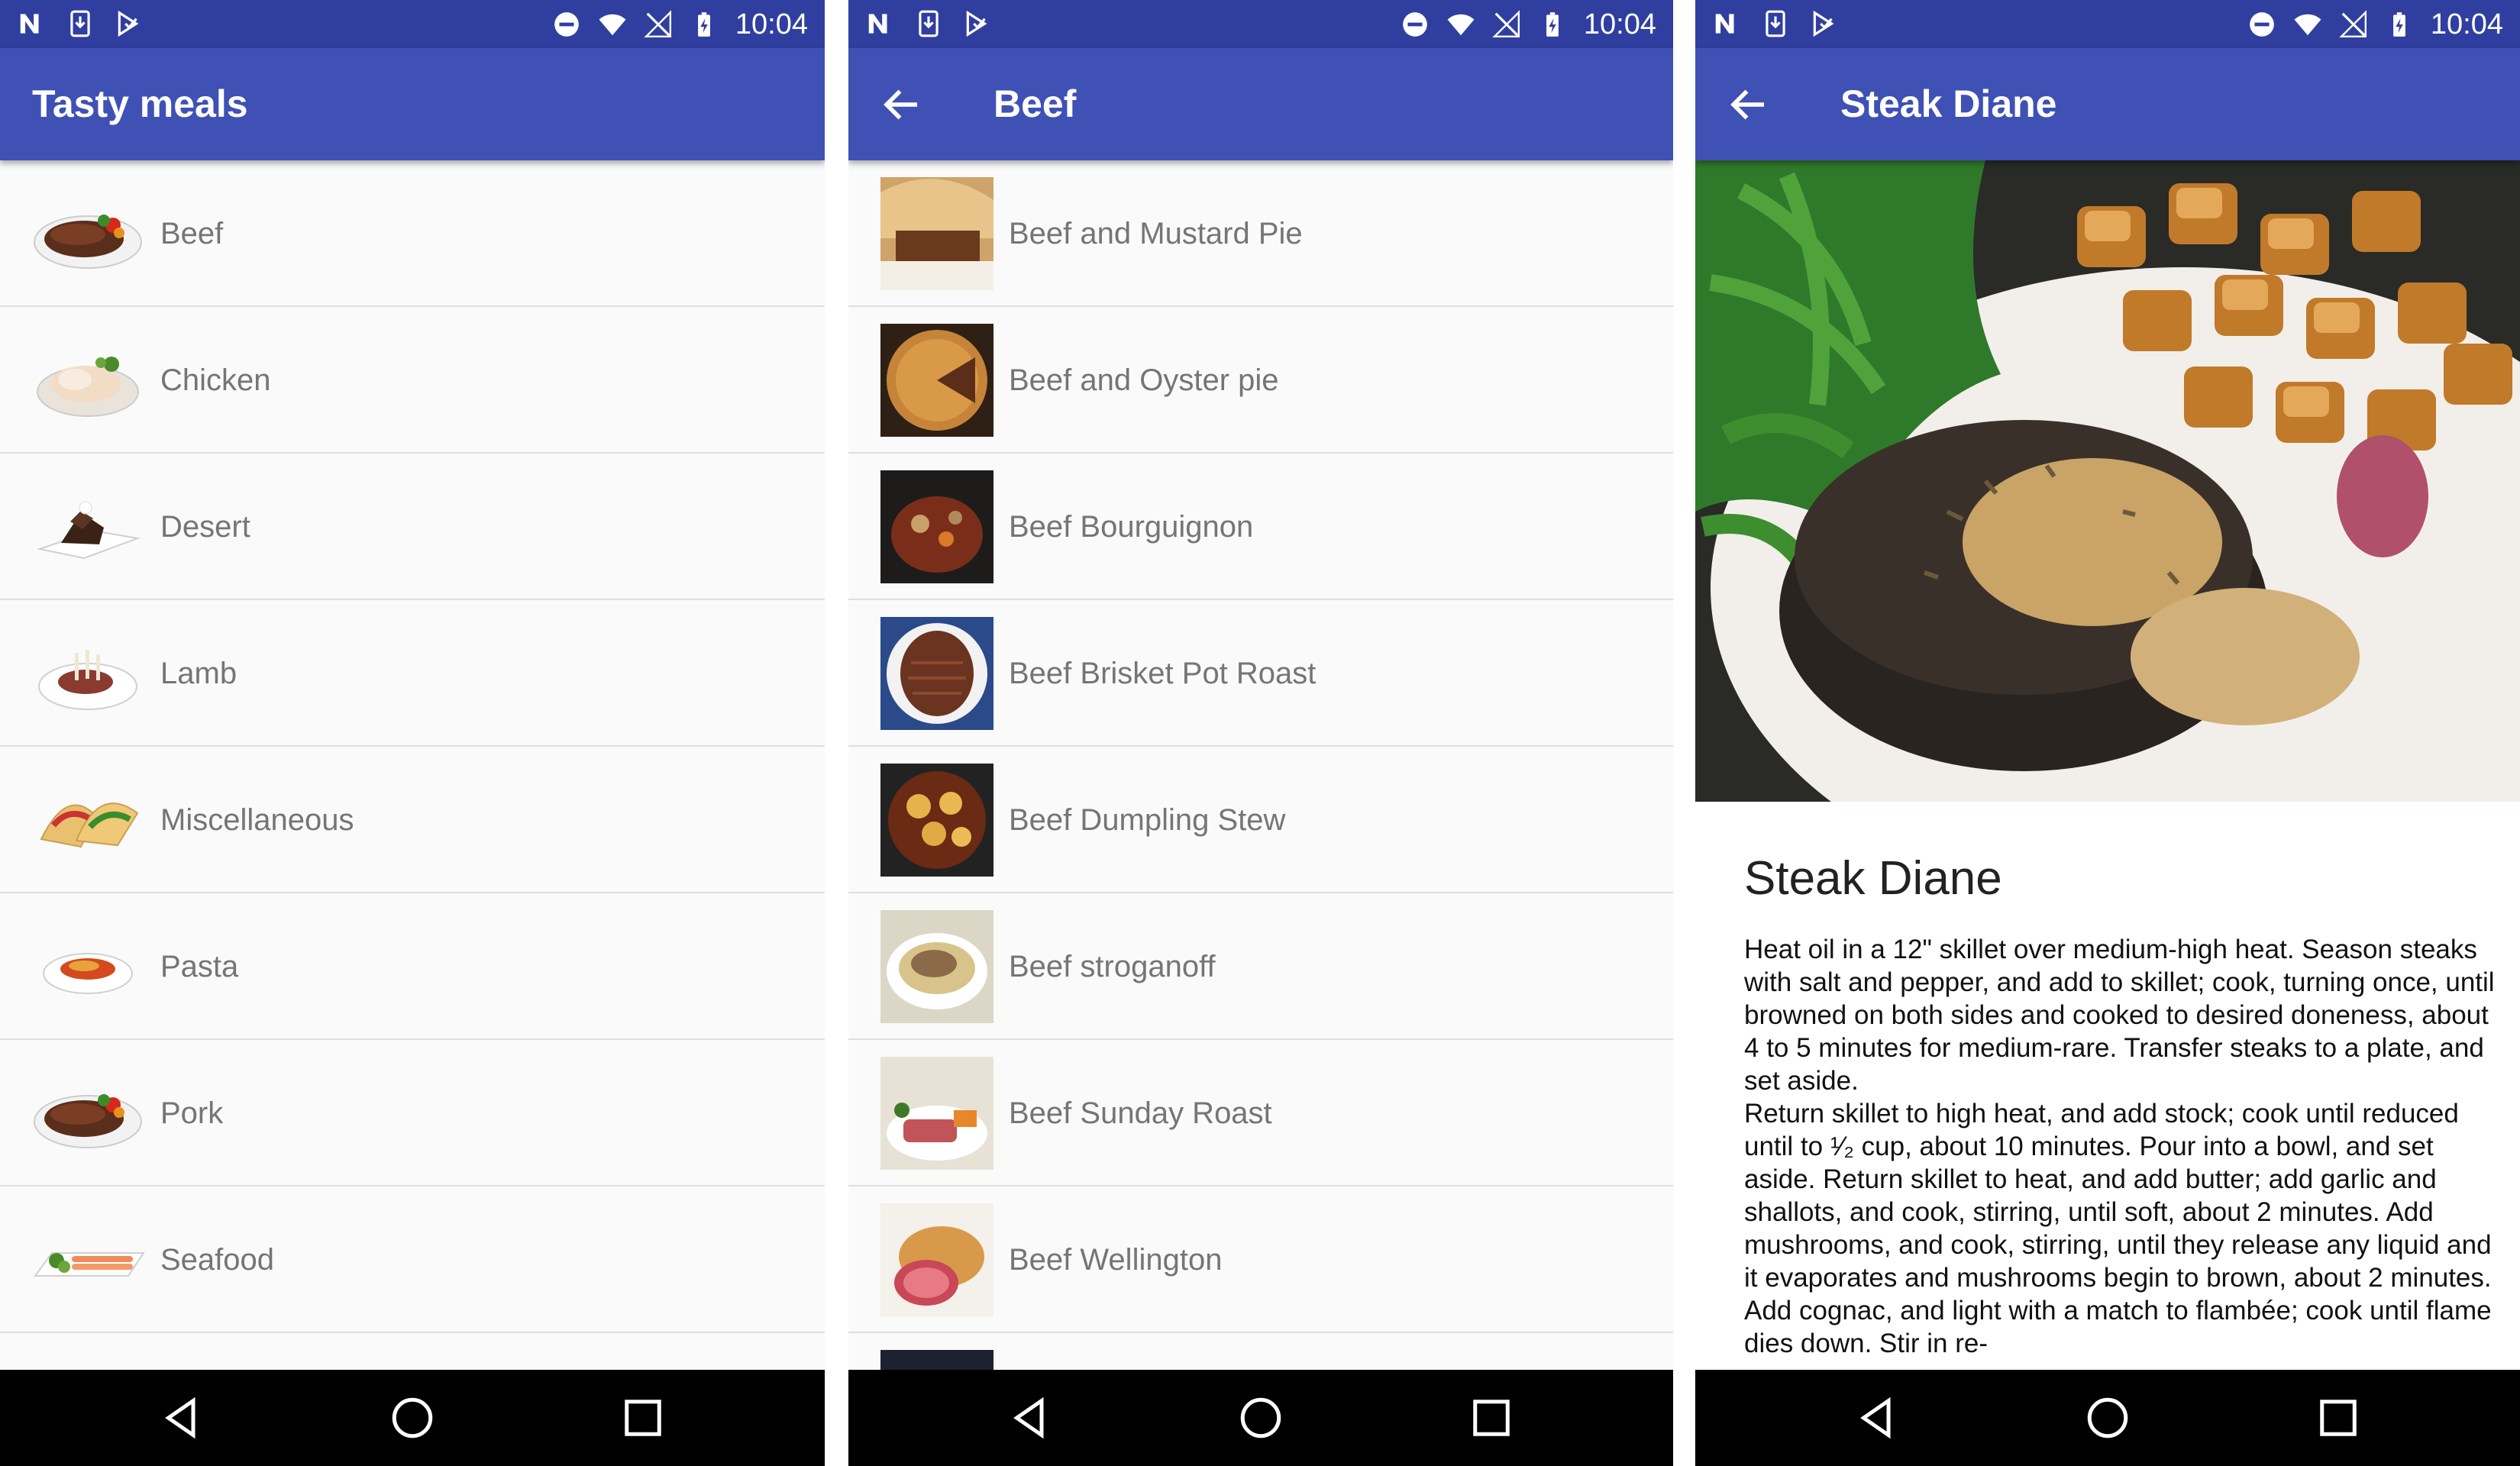  I want to click on app-bar: Steak Diane, so click(2107, 104).